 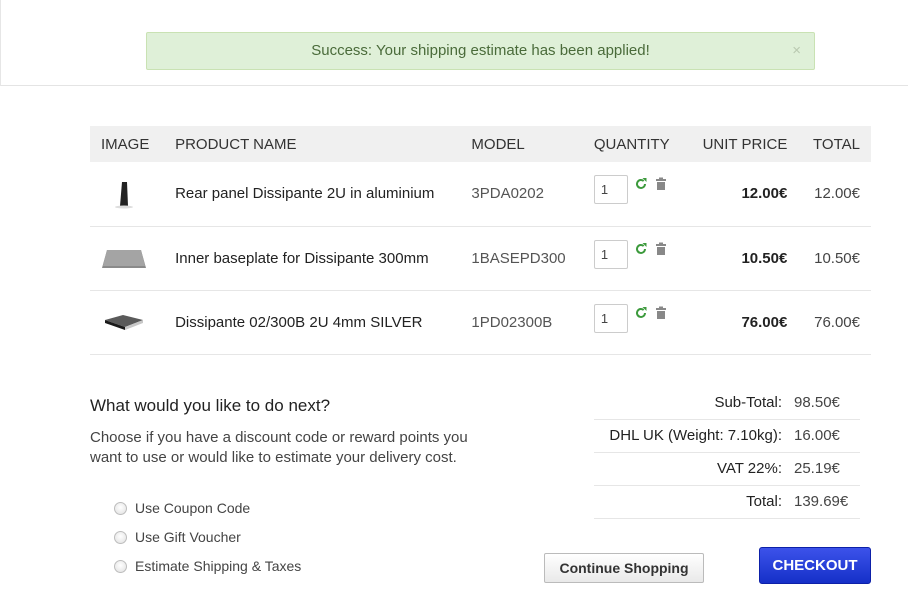 What do you see at coordinates (817, 435) in the screenshot?
I see `shipping-value: 16.00€` at bounding box center [817, 435].